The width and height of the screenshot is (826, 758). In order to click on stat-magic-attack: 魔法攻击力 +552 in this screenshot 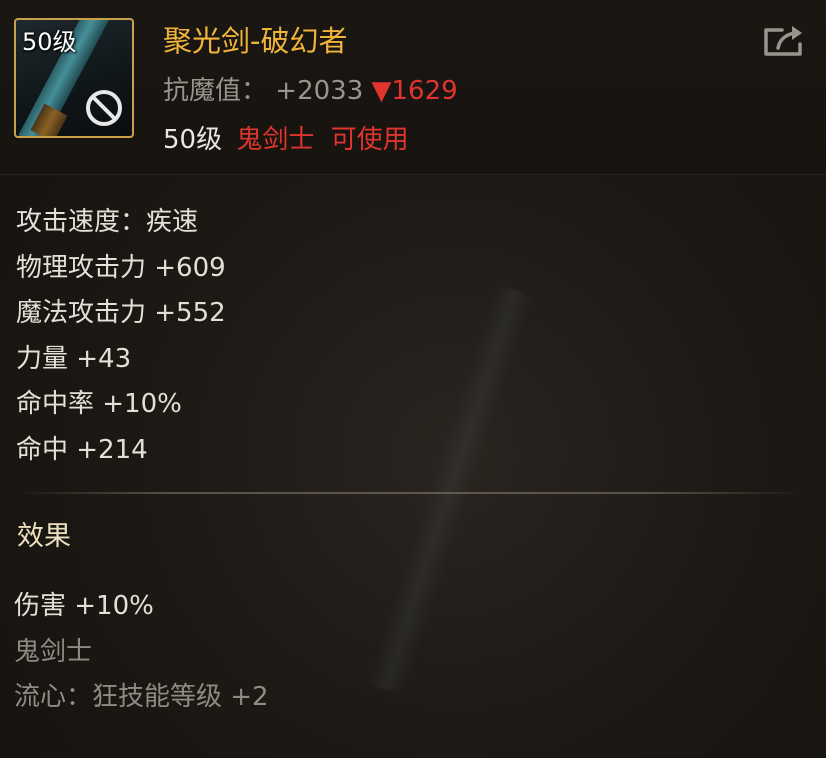, I will do `click(121, 313)`.